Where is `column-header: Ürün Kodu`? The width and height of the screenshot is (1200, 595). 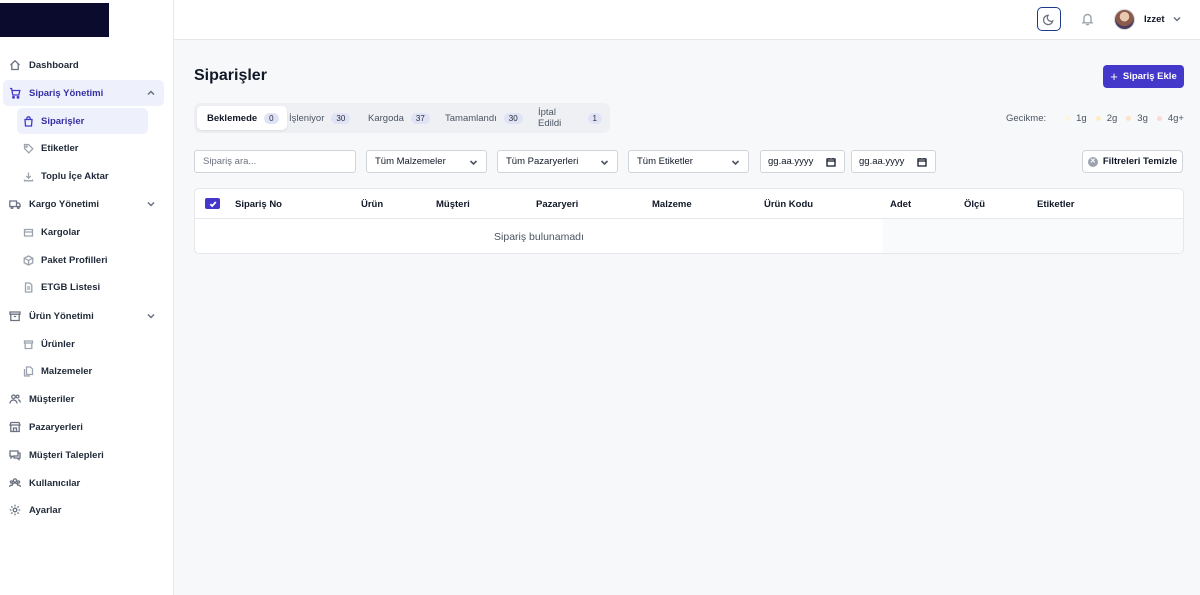 column-header: Ürün Kodu is located at coordinates (788, 204).